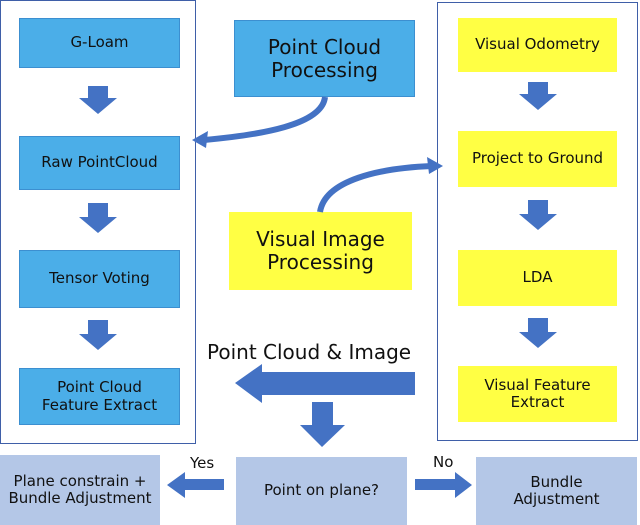 This screenshot has width=640, height=525. Describe the element at coordinates (265, 119) in the screenshot. I see `curved-arrow-pc` at that location.